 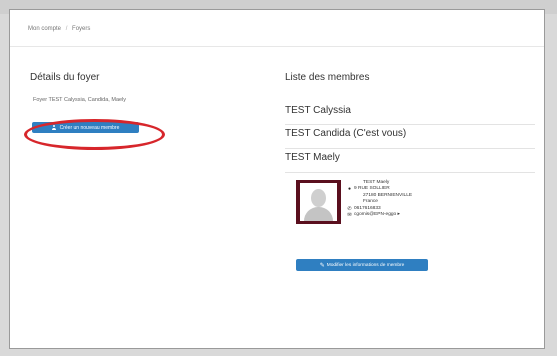 What do you see at coordinates (345, 133) in the screenshot?
I see `member-item-candida: TEST Candida (C'est vous)` at bounding box center [345, 133].